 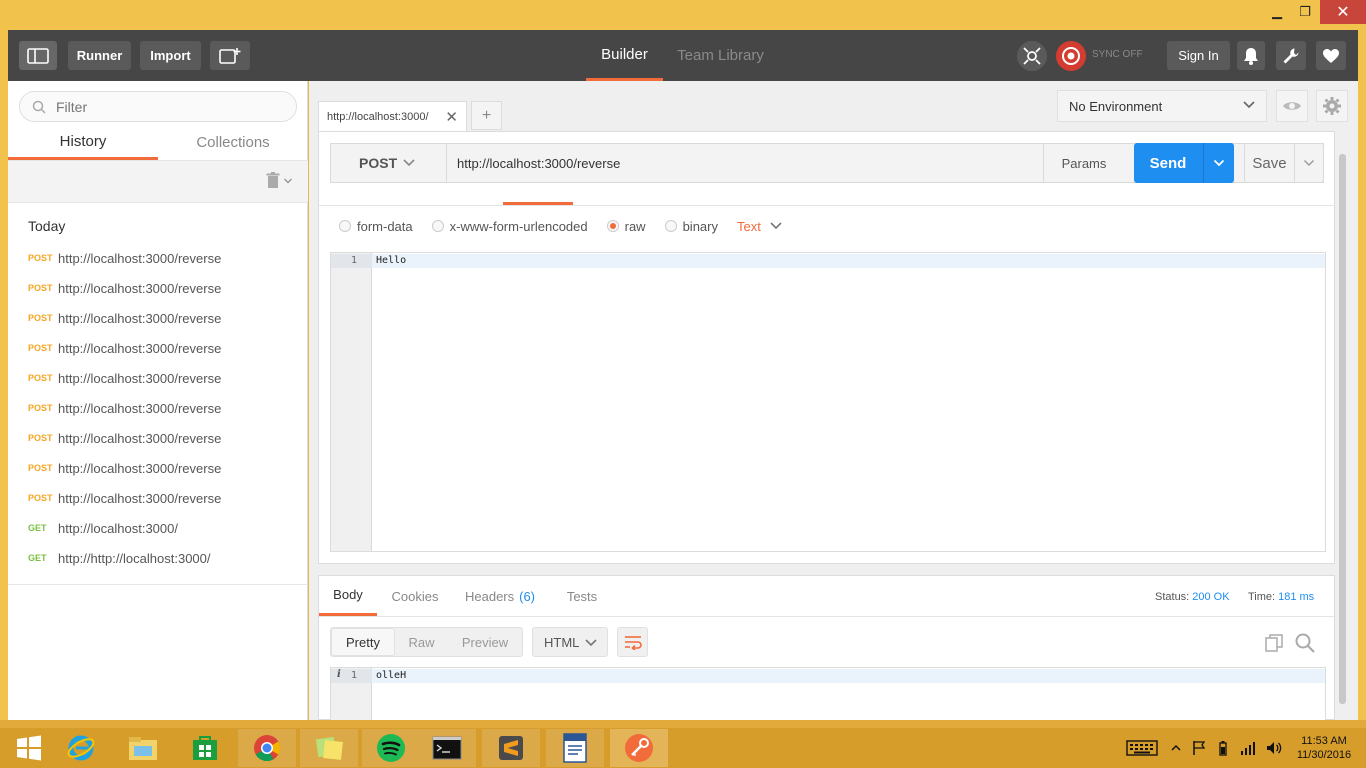 I want to click on sign-in-button: Sign In, so click(x=1198, y=55).